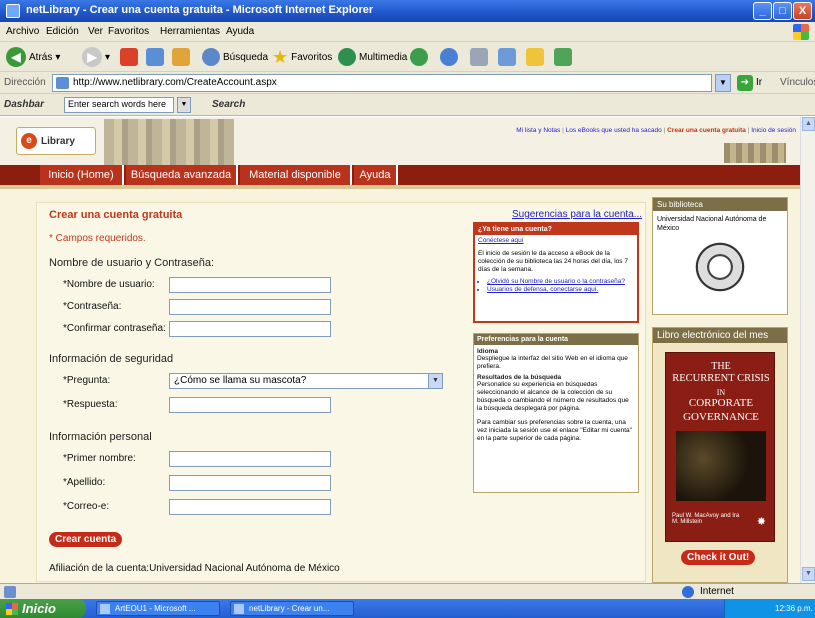  Describe the element at coordinates (82, 175) in the screenshot. I see `tab-home: Inicio (Home)` at that location.